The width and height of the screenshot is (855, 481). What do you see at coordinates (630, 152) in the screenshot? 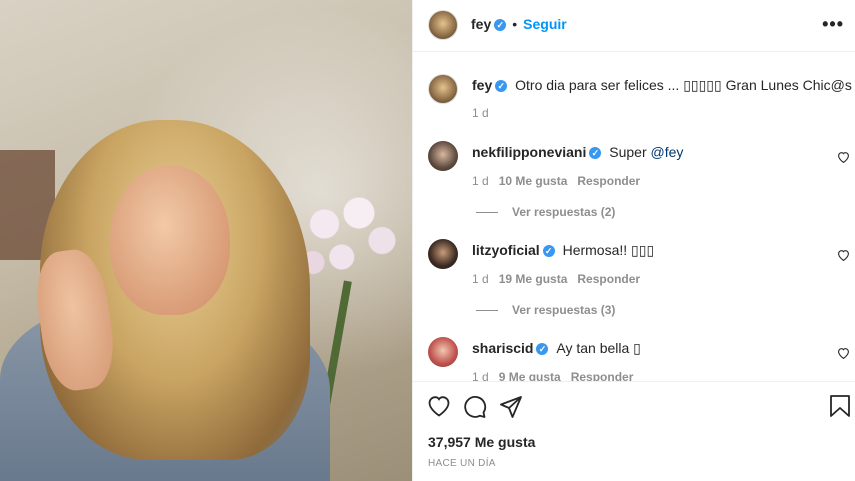
I see `comment-body: Super` at bounding box center [630, 152].